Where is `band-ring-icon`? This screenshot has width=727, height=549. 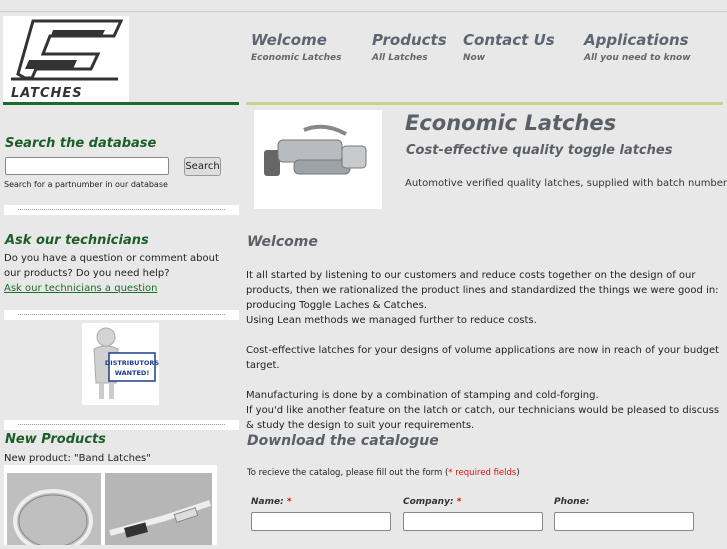 band-ring-icon is located at coordinates (53, 519).